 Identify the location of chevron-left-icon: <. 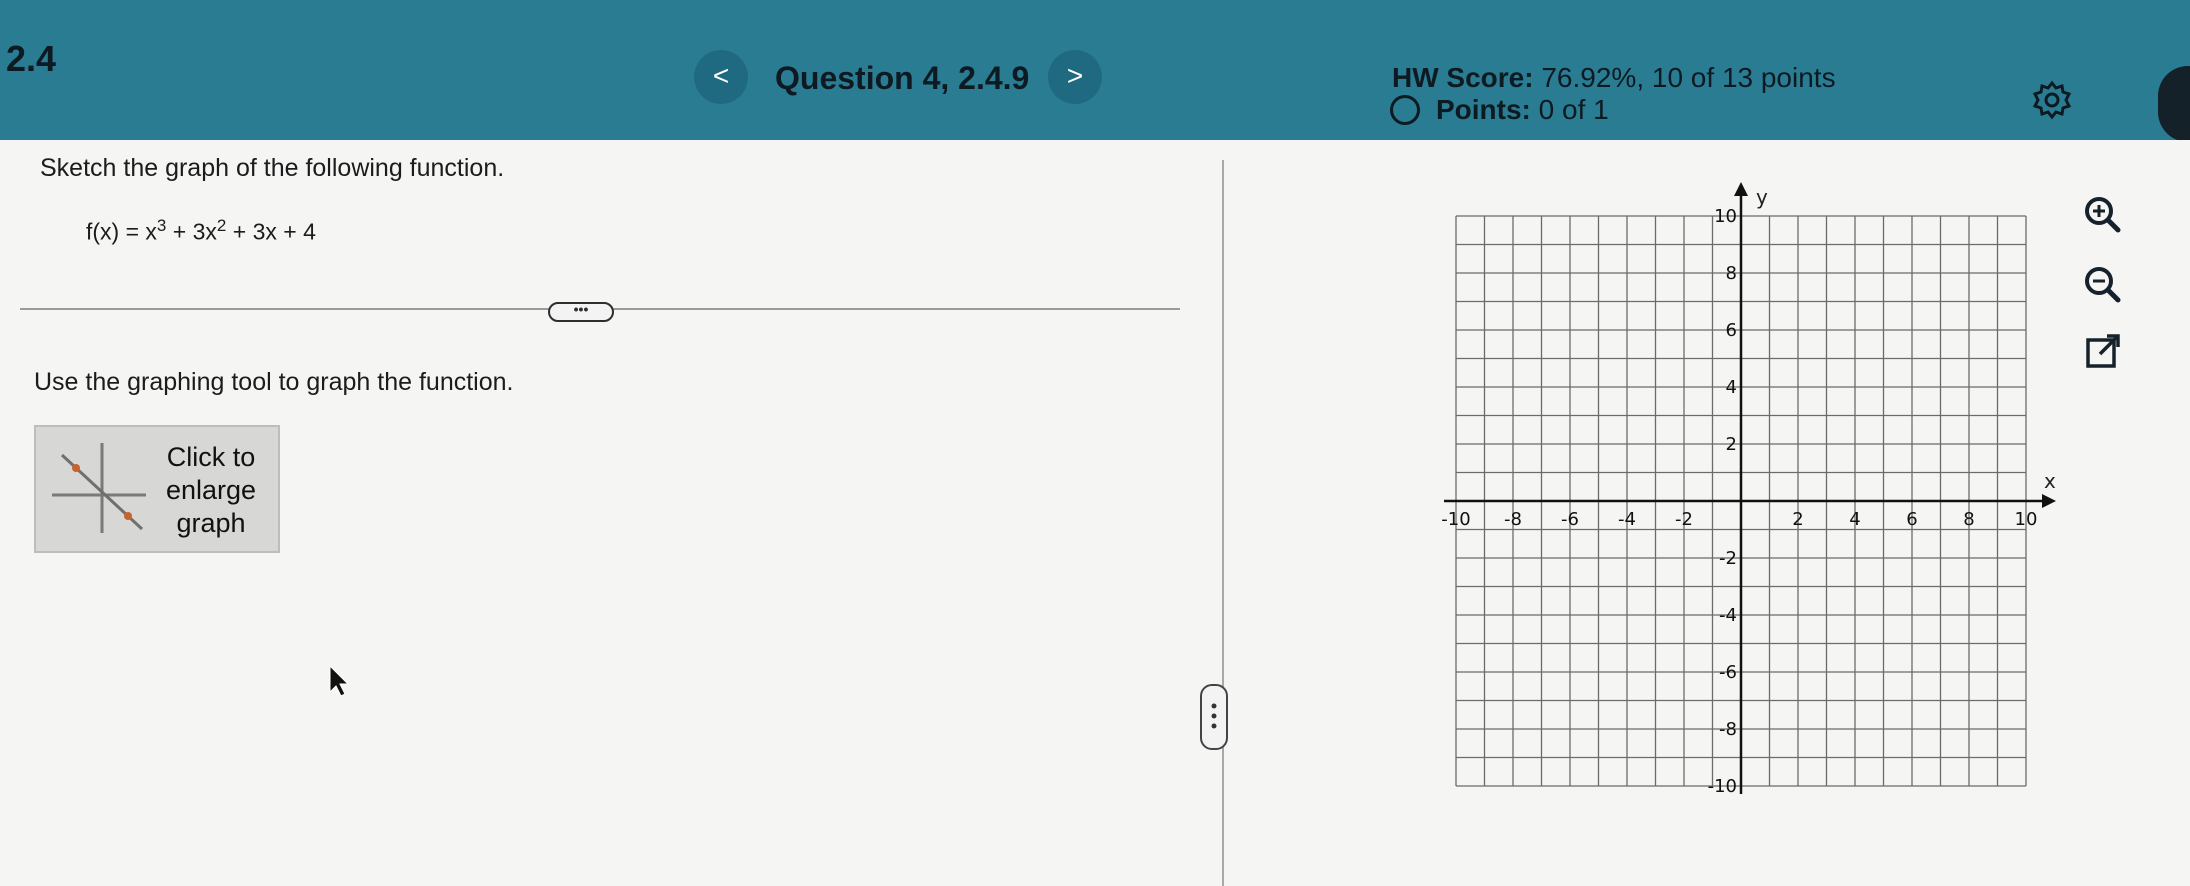
(721, 75).